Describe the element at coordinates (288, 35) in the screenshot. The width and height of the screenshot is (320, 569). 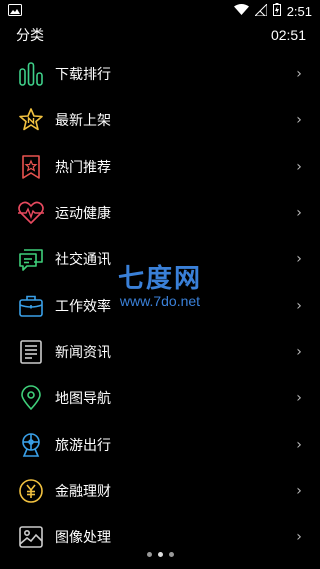
I see `header-clock: 02:51` at that location.